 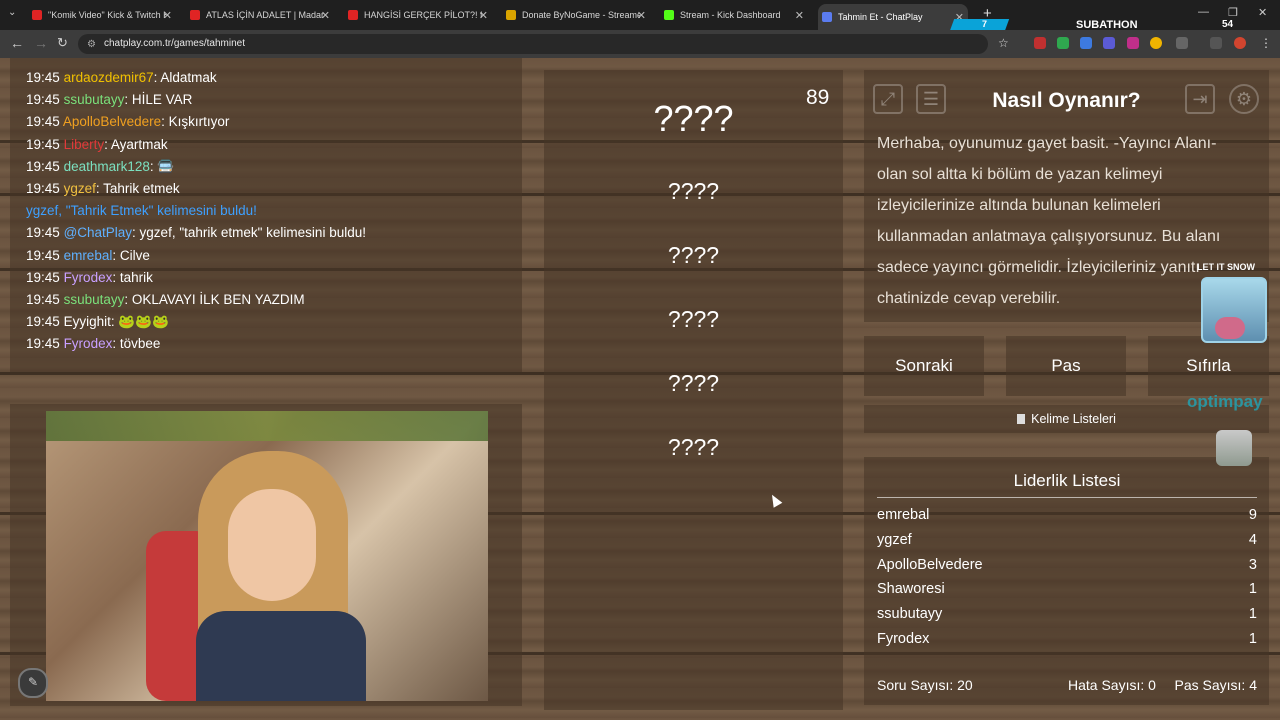 I want to click on chat-username: Eyyighit, so click(x=87, y=321).